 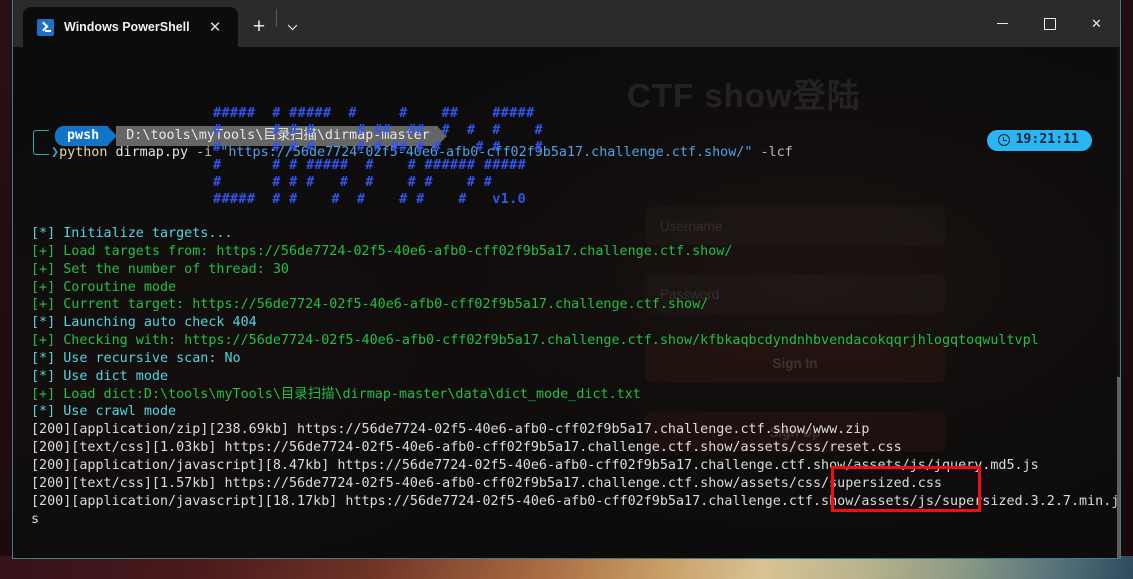 What do you see at coordinates (1047, 140) in the screenshot?
I see `clock-time: 19:21:11` at bounding box center [1047, 140].